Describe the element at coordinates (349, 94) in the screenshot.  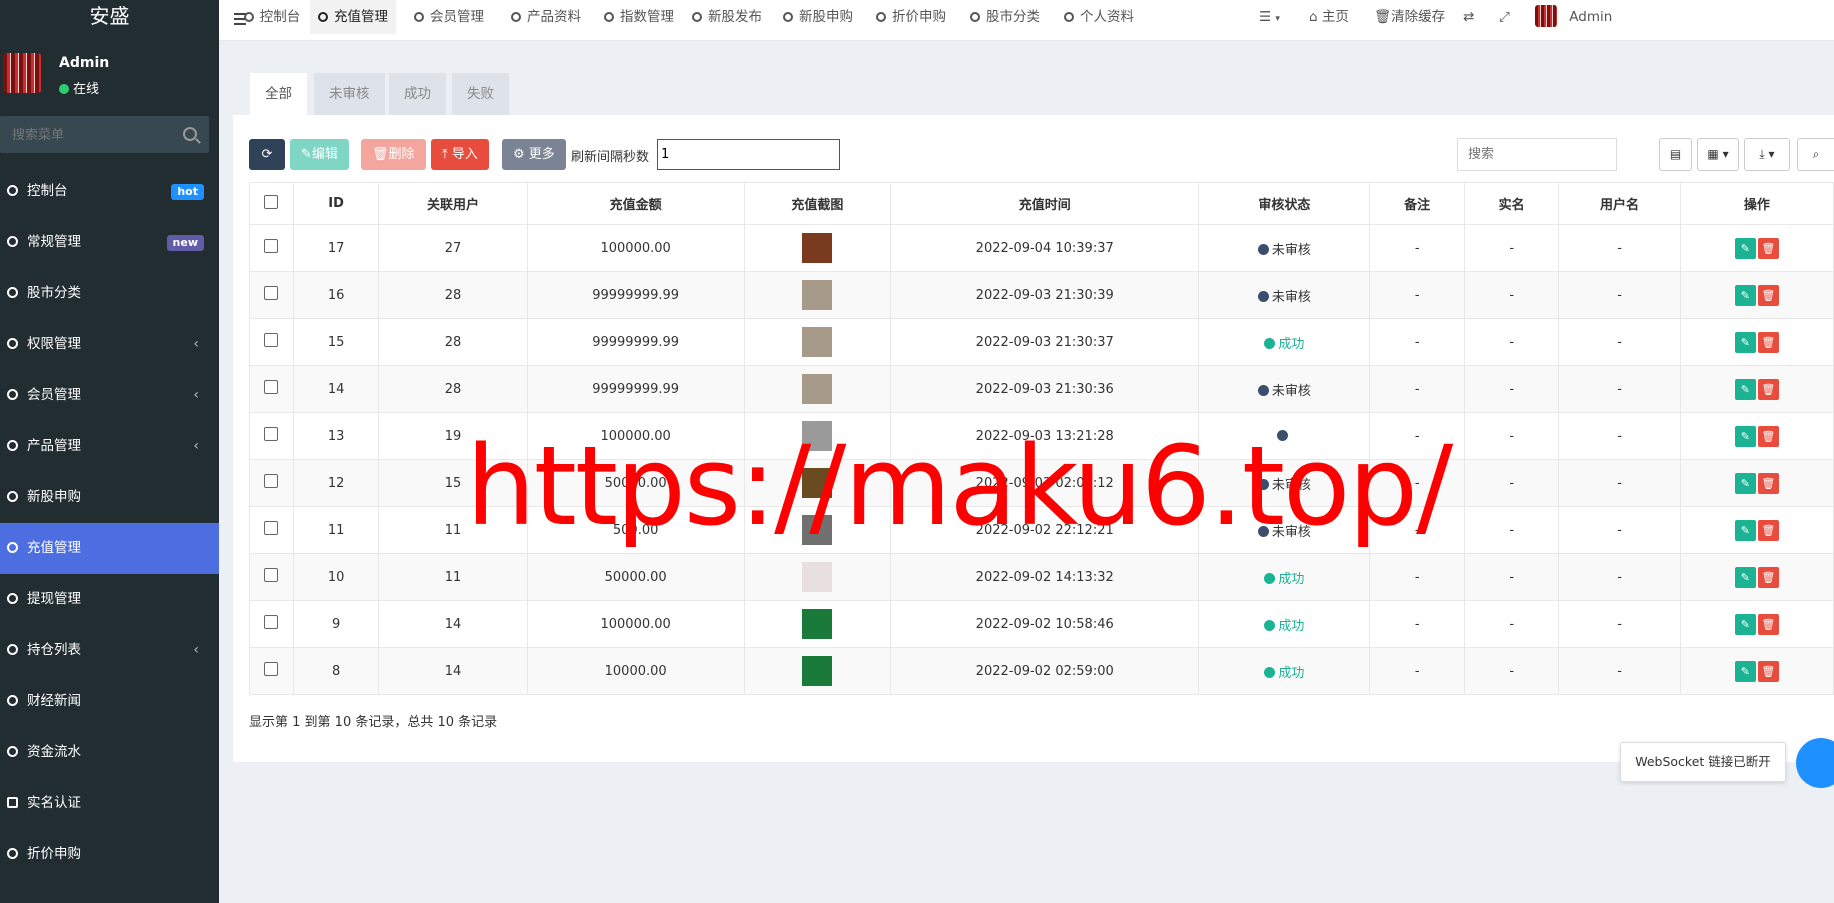
I see `tab-pending: 未审核` at that location.